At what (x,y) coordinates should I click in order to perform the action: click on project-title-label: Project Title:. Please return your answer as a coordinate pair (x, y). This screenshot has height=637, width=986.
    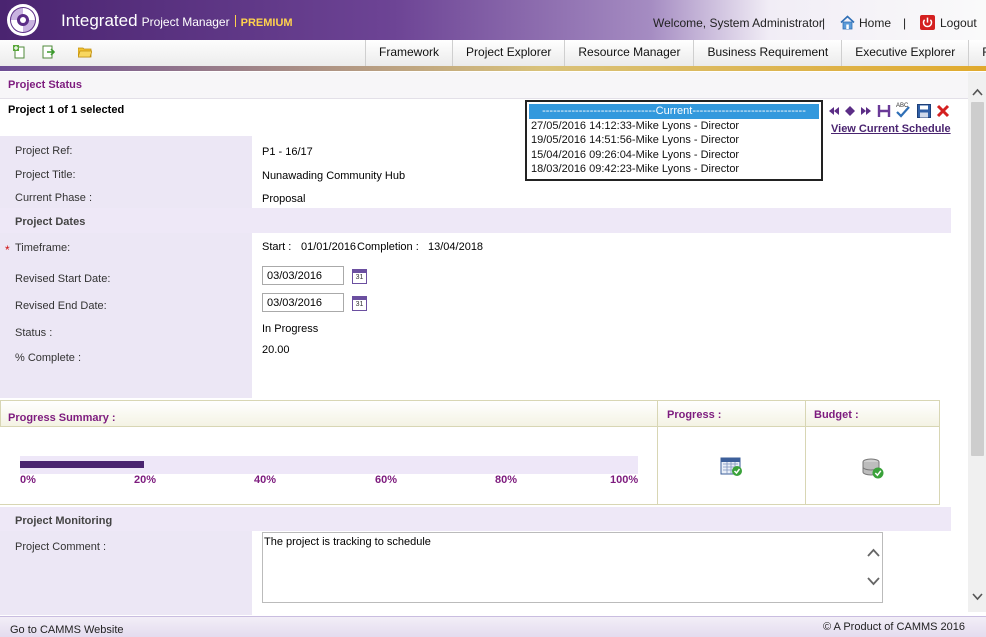
    Looking at the image, I should click on (45, 175).